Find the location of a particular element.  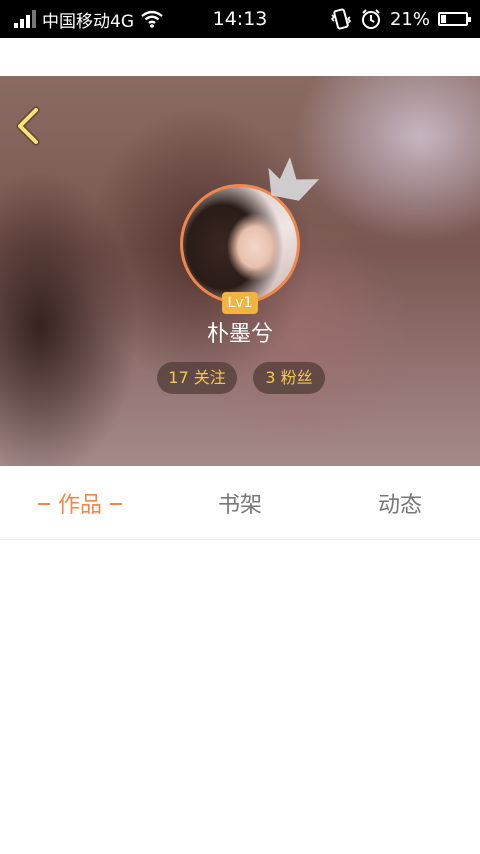

carrier-label: 中国移动4G is located at coordinates (88, 21).